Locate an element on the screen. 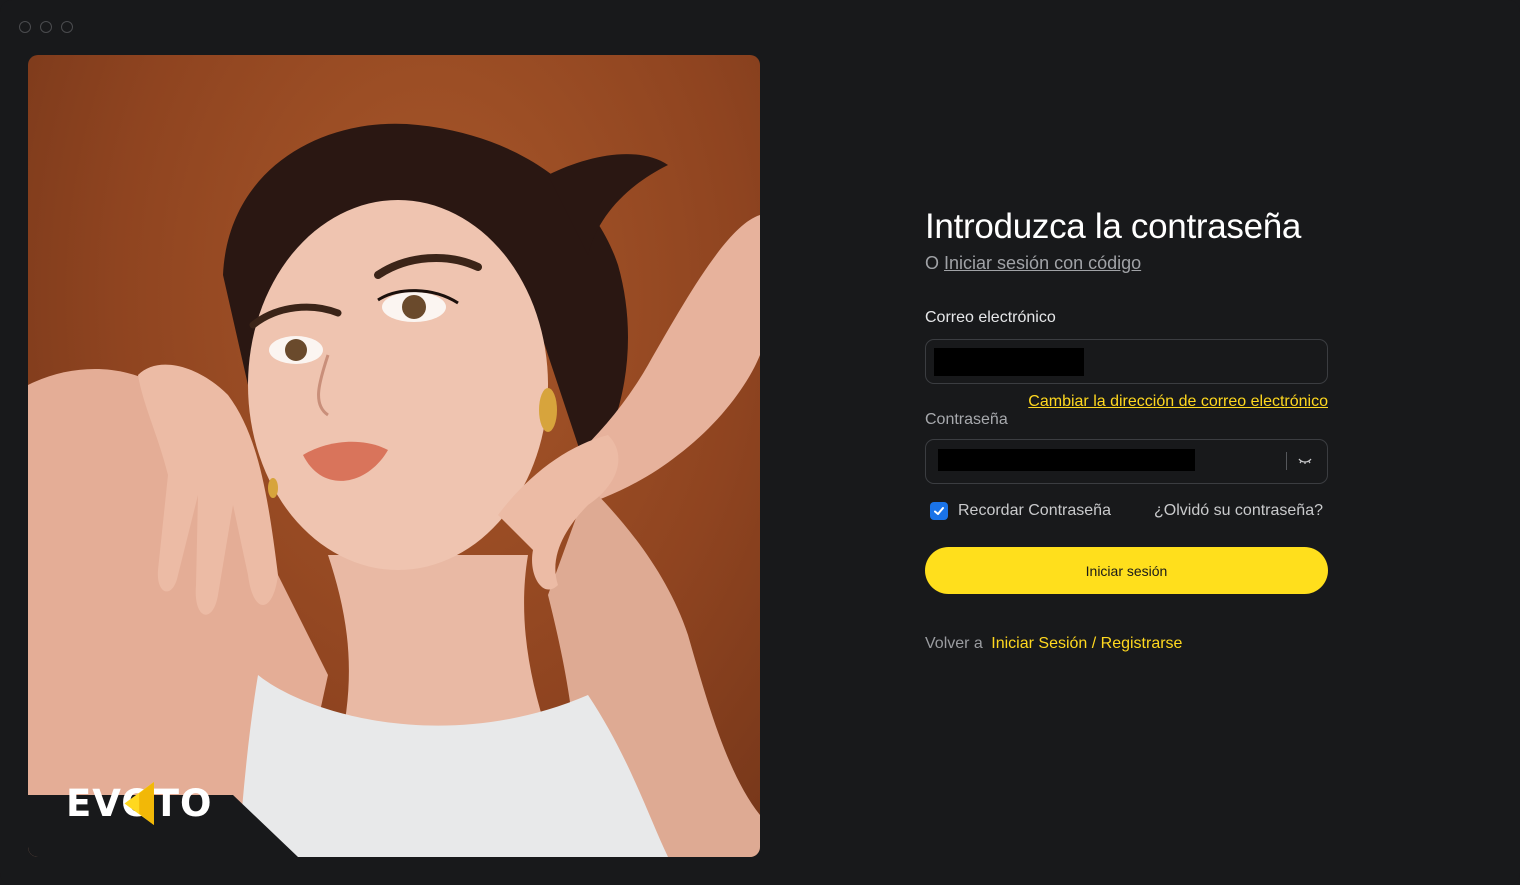 This screenshot has height=885, width=1520. password-field is located at coordinates (1126, 461).